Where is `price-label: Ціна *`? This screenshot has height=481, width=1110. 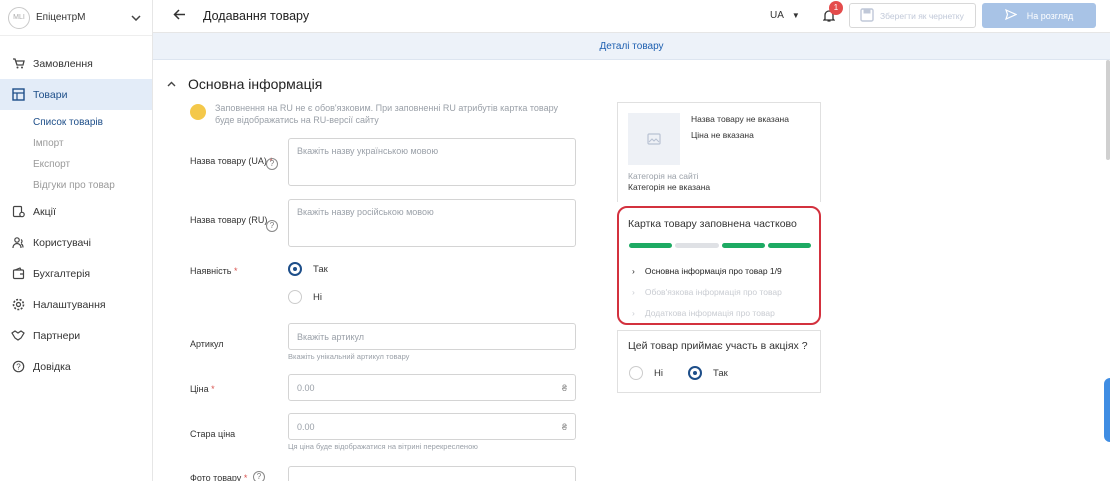
price-label: Ціна * is located at coordinates (202, 389).